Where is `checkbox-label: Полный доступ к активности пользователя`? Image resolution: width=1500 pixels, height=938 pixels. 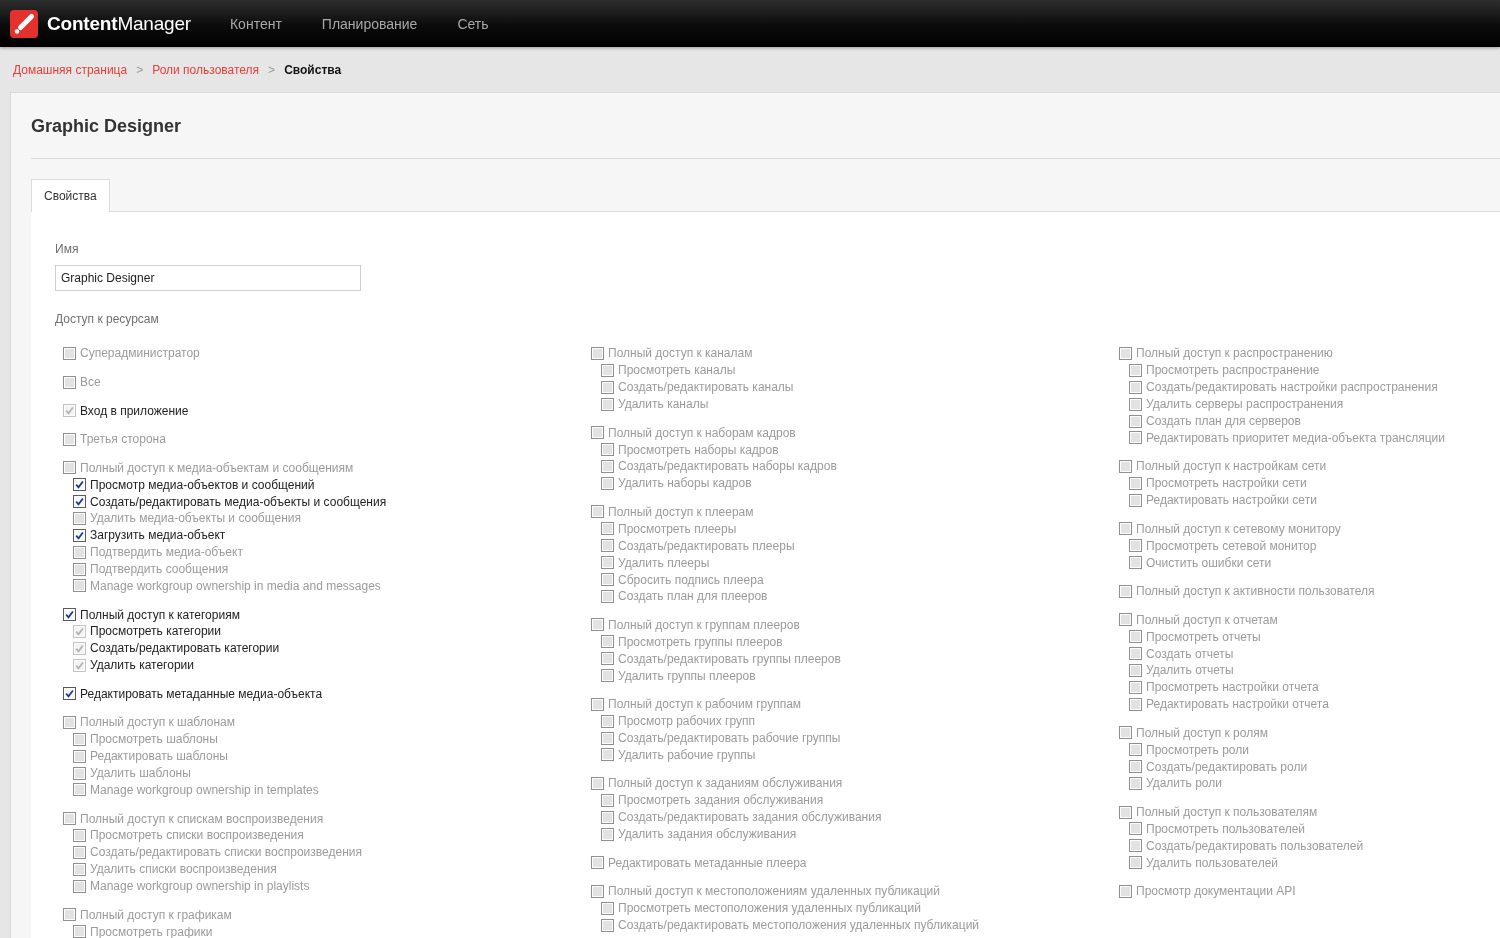 checkbox-label: Полный доступ к активности пользователя is located at coordinates (1255, 591).